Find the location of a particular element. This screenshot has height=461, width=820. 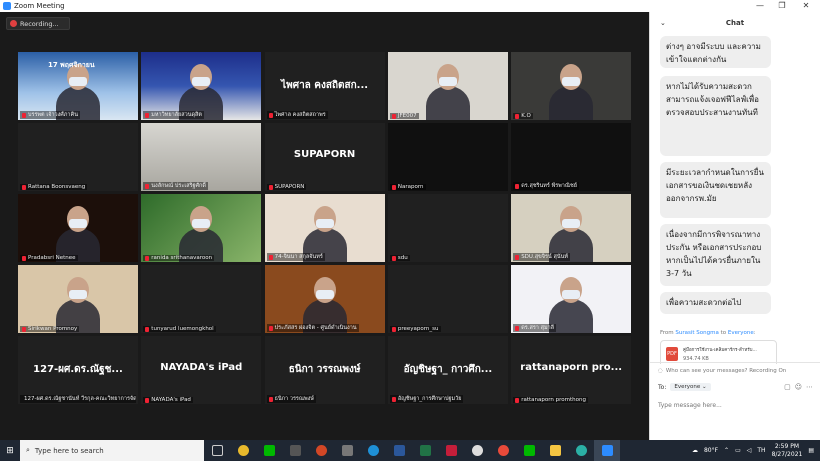

participant-name-label: tunyarud luemongkhol is located at coordinates (179, 329).